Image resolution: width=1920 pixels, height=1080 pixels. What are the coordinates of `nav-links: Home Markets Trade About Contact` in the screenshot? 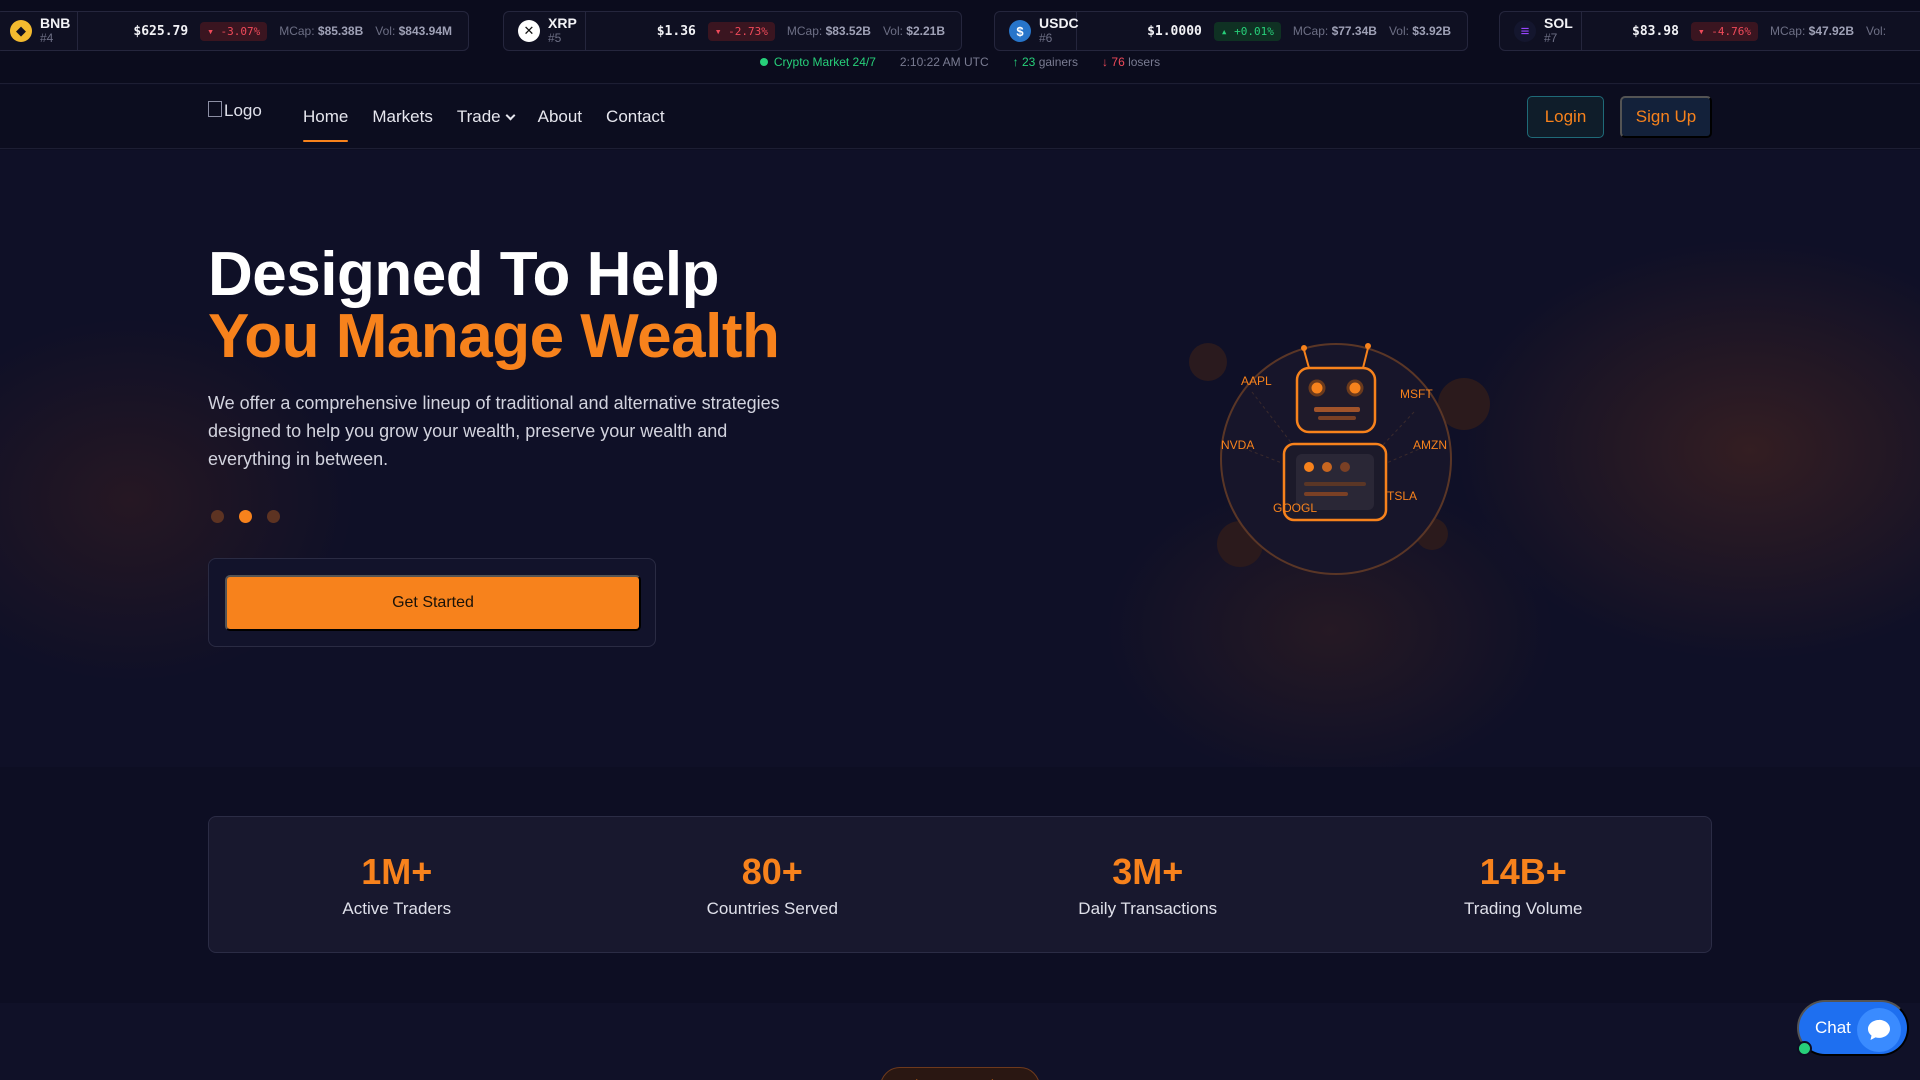 It's located at (484, 117).